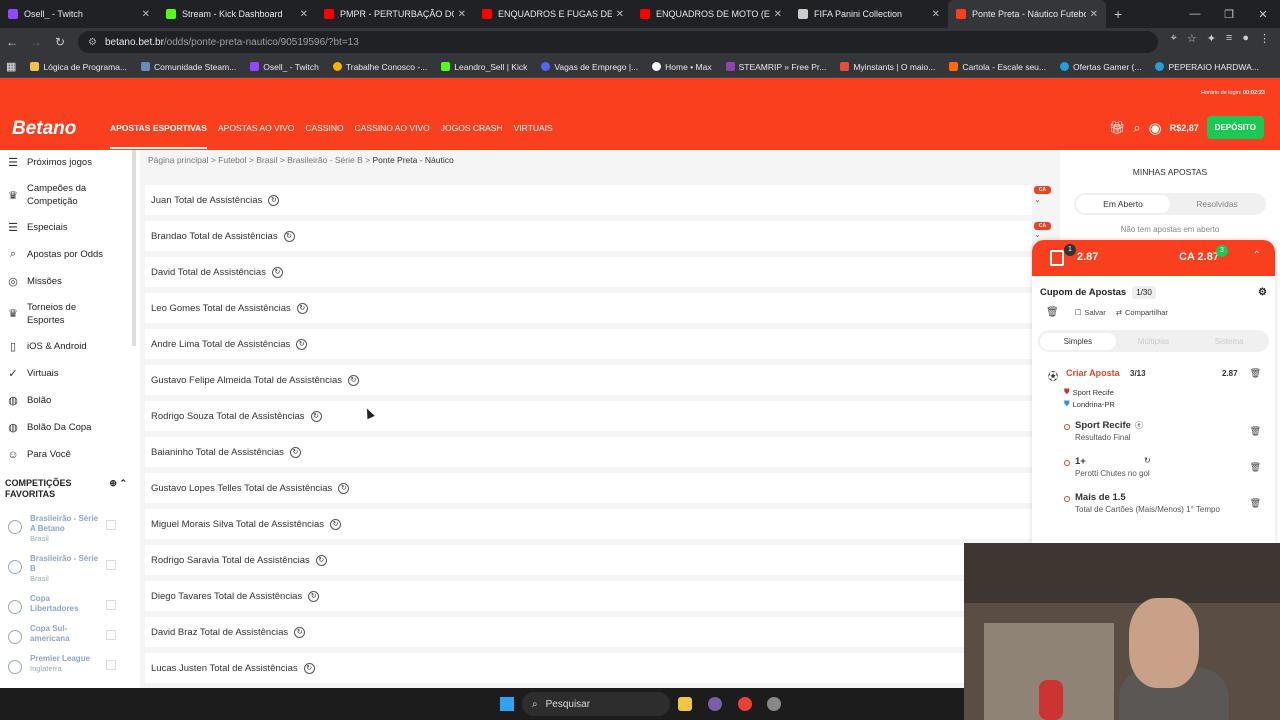  Describe the element at coordinates (44, 129) in the screenshot. I see `betano-logo: Betano` at that location.